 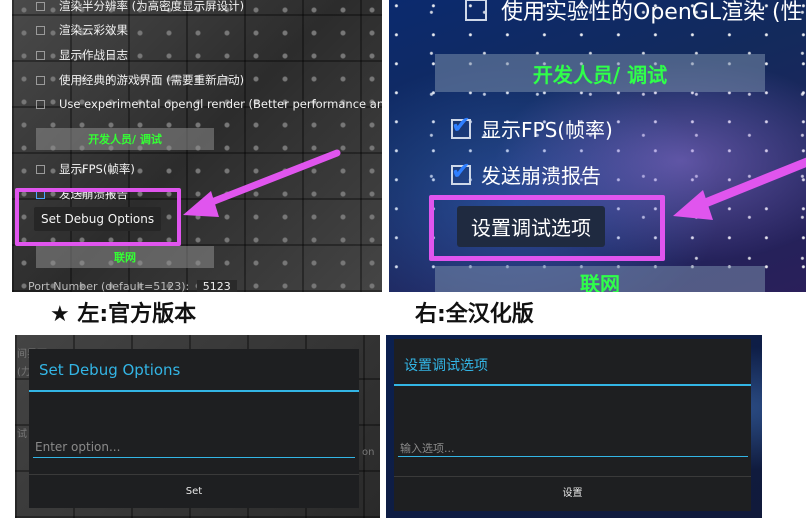 What do you see at coordinates (216, 286) in the screenshot?
I see `port-input: 5123` at bounding box center [216, 286].